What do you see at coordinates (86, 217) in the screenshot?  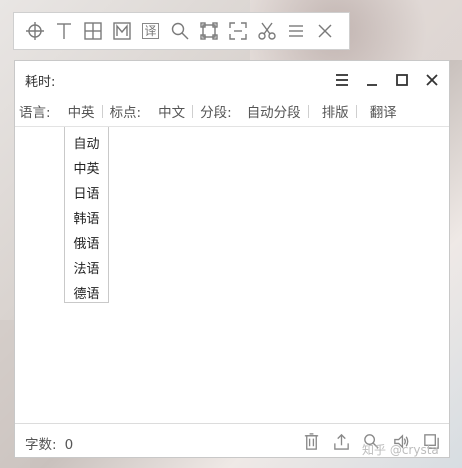 I see `dropdown-item: 韩语` at bounding box center [86, 217].